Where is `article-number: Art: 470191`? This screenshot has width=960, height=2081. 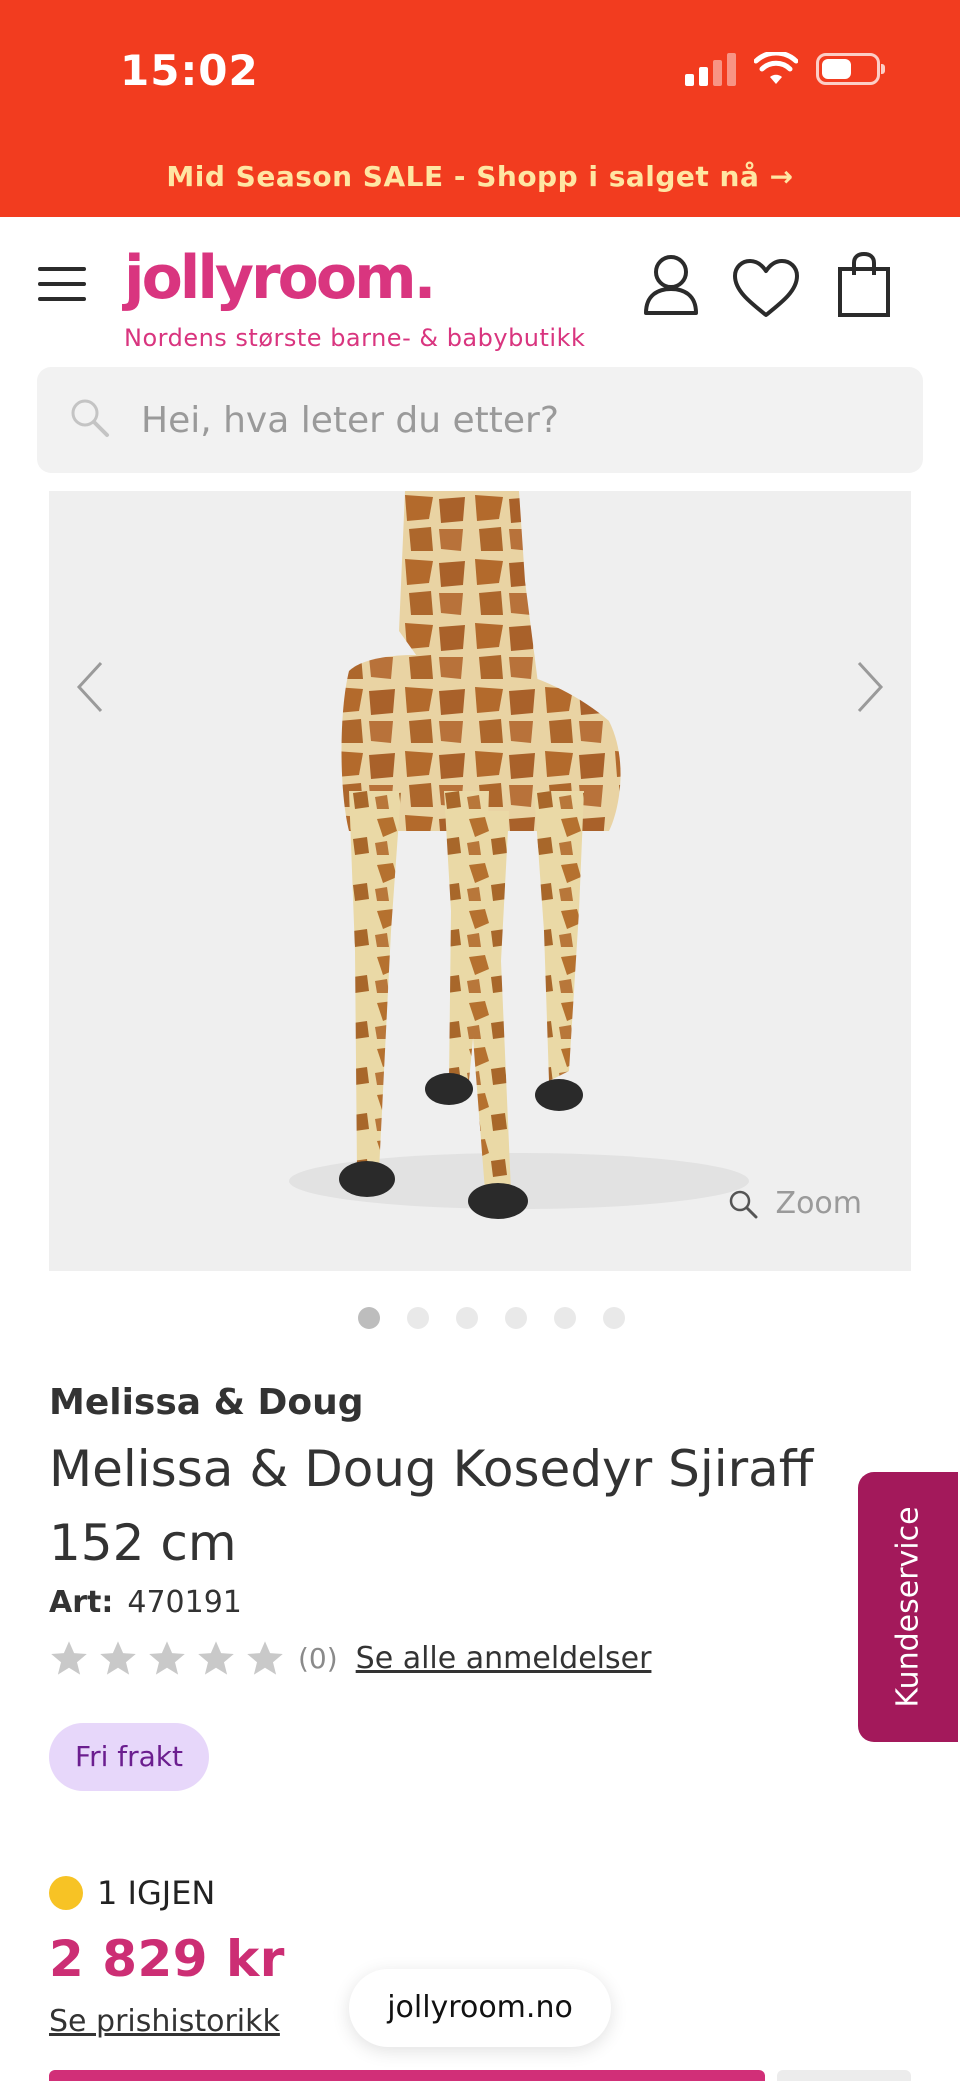
article-number: Art: 470191 is located at coordinates (145, 1602).